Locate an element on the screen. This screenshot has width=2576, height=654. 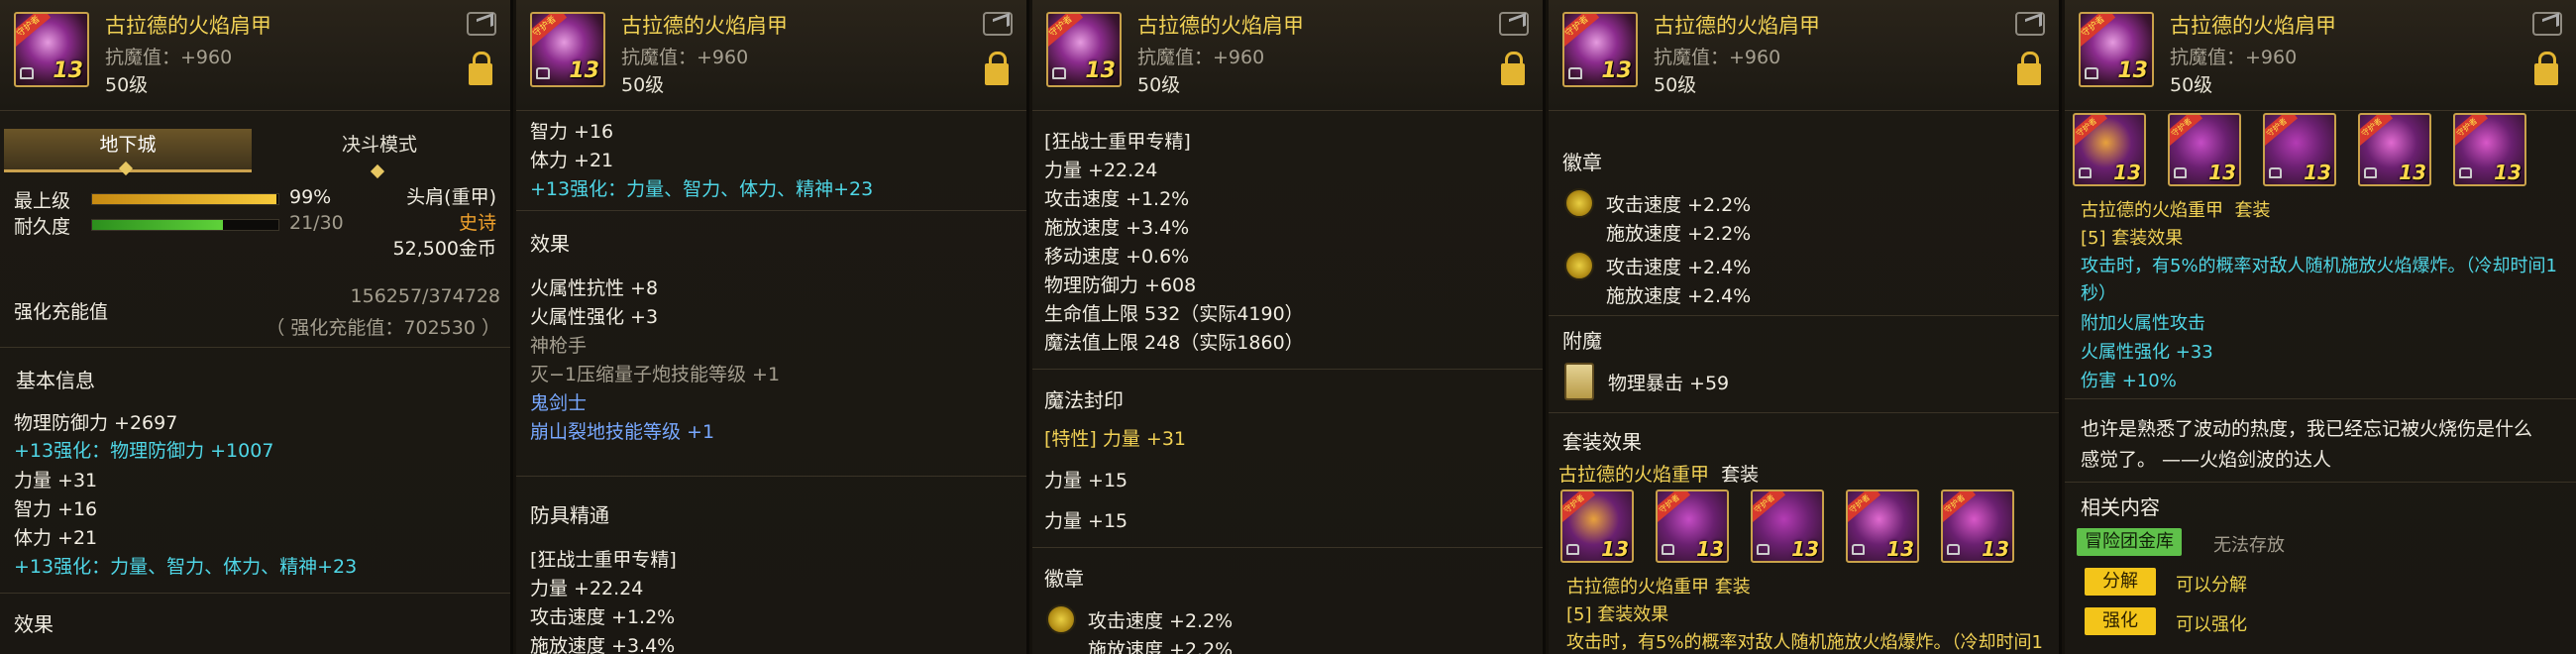
tab-dungeon: 地下城 is located at coordinates (128, 152).